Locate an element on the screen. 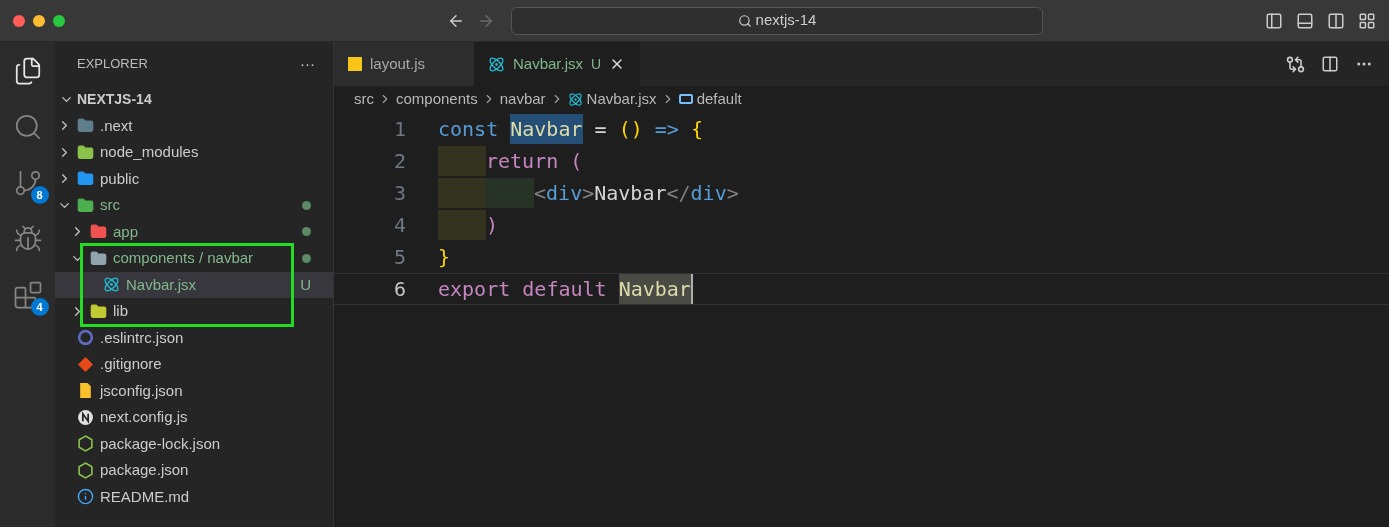  text-cursor is located at coordinates (691, 289).